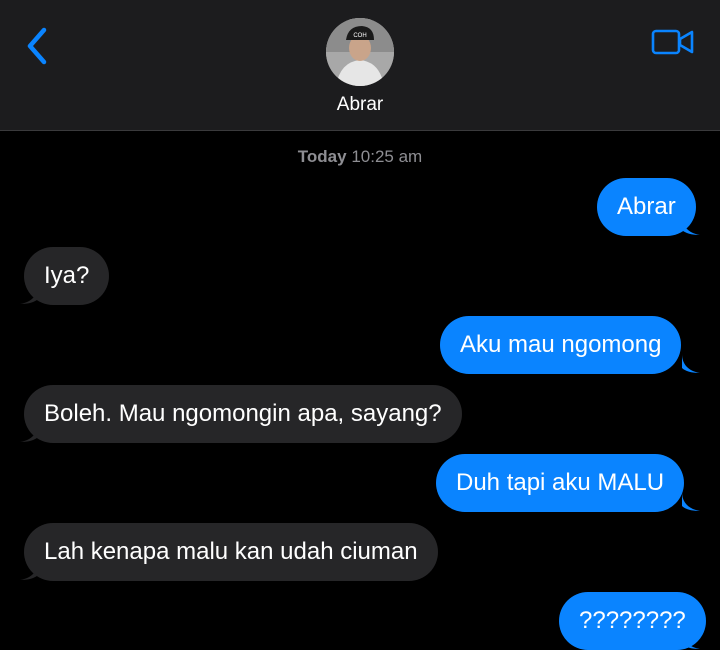  Describe the element at coordinates (560, 483) in the screenshot. I see `message-bubble-outgoing: Duh tapi aku MALU` at that location.